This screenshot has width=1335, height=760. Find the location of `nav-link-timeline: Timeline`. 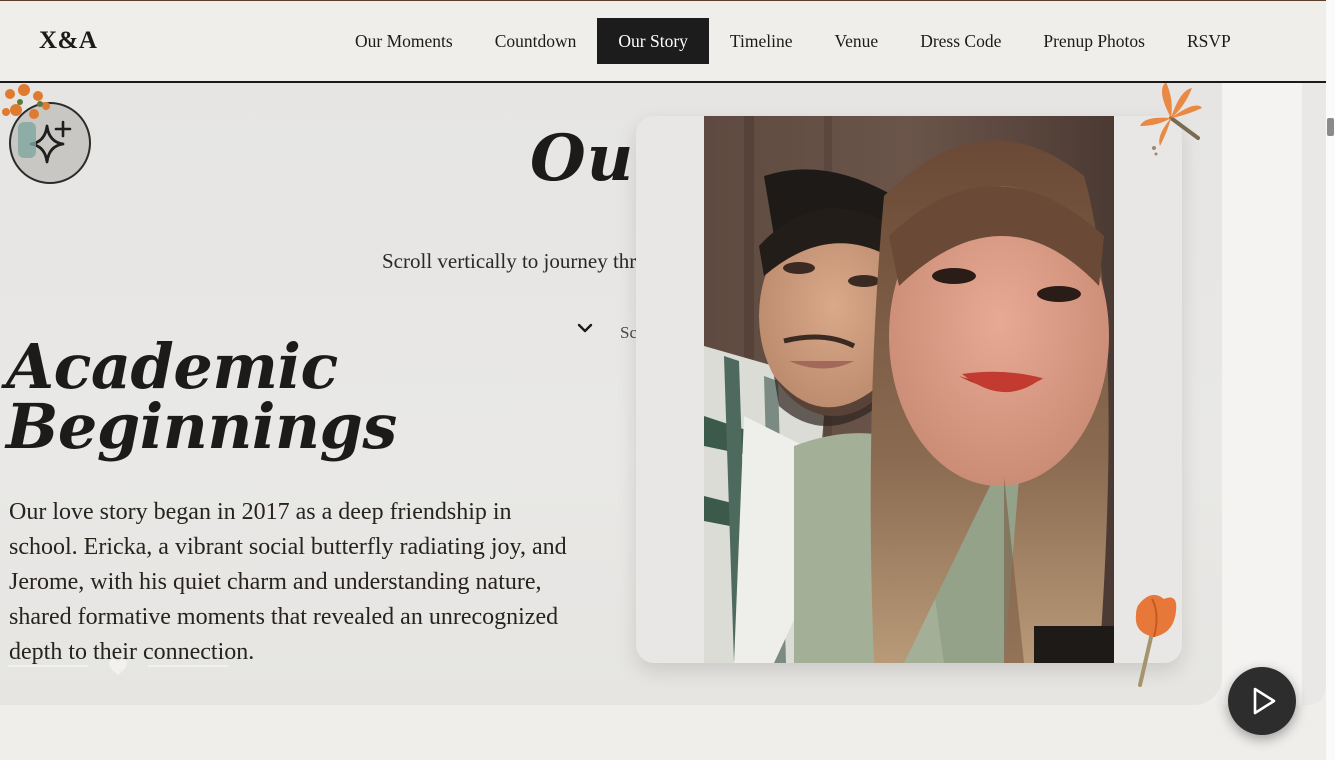

nav-link-timeline: Timeline is located at coordinates (761, 41).